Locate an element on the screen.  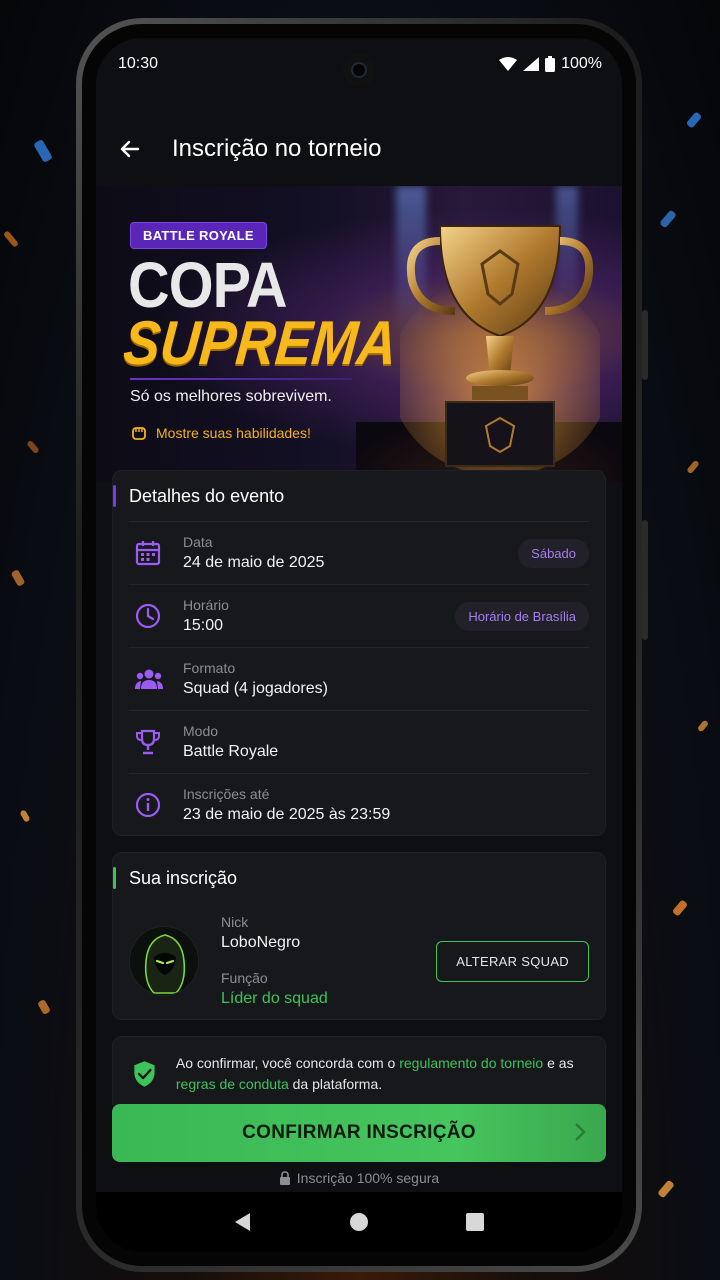
skill-text: Mostre suas habilidades! is located at coordinates (233, 433).